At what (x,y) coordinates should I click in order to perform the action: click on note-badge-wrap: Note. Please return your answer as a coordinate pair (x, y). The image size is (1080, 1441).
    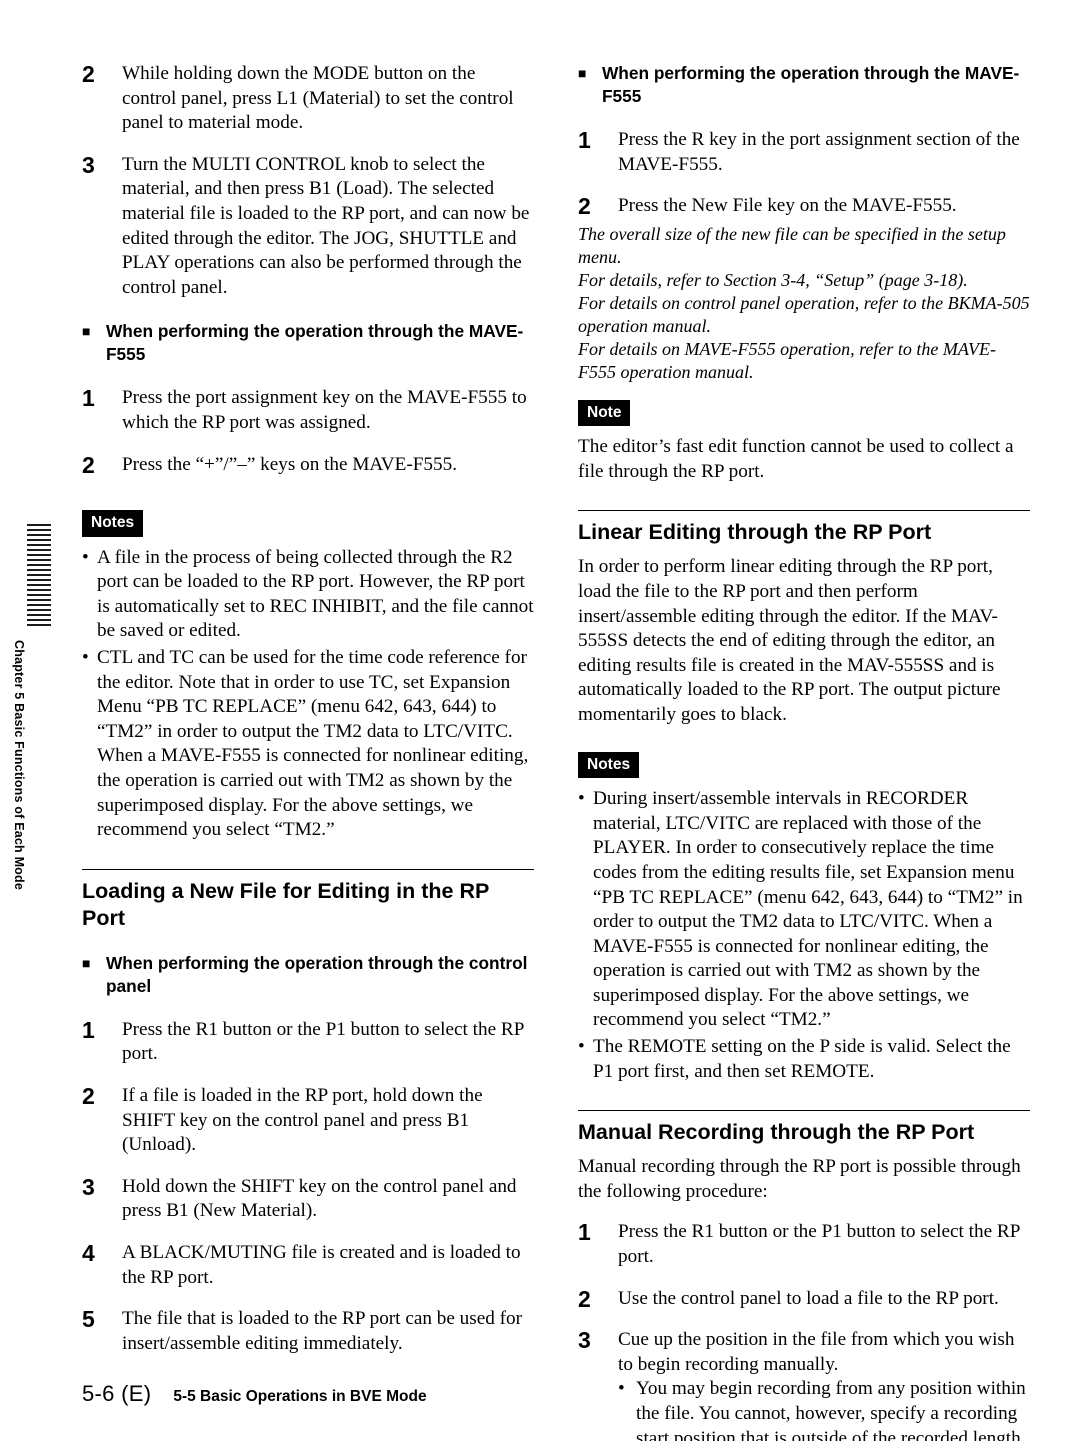
    Looking at the image, I should click on (804, 410).